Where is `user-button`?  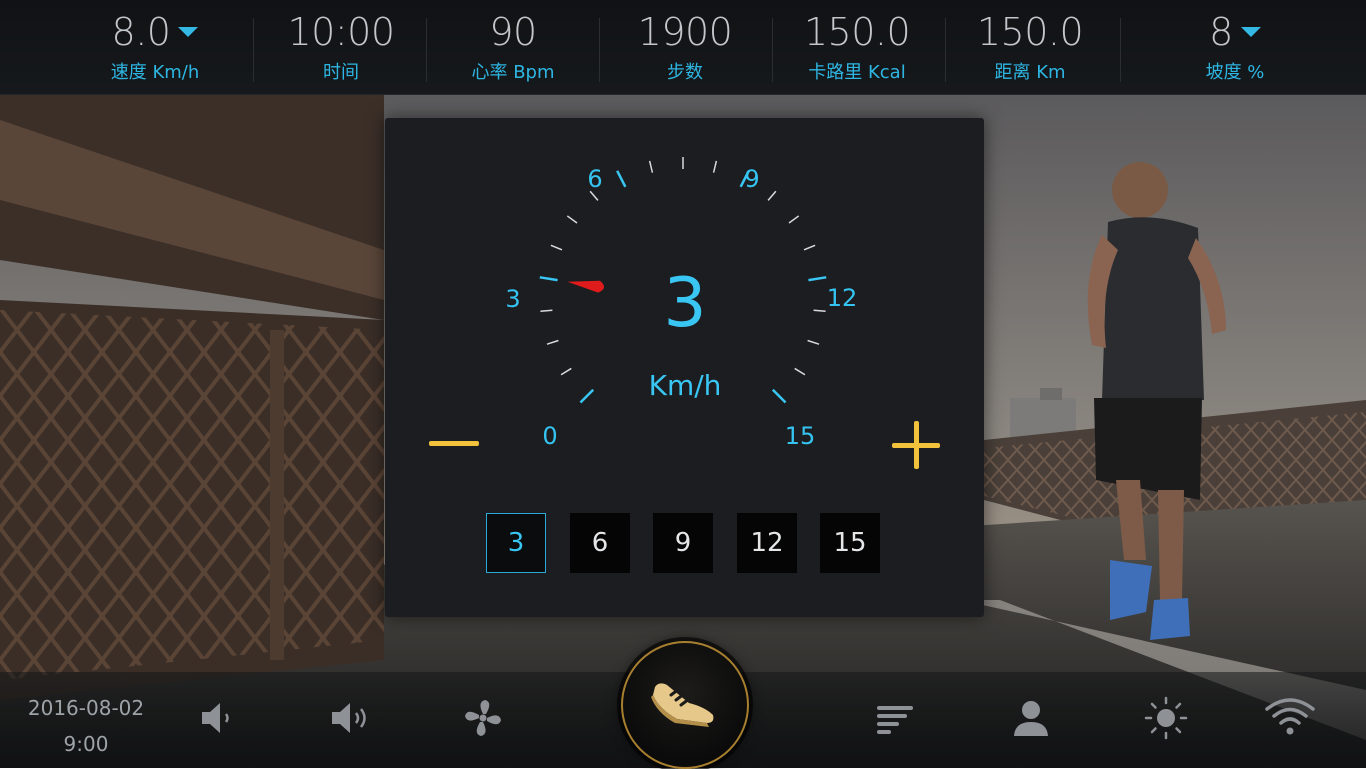 user-button is located at coordinates (1031, 718).